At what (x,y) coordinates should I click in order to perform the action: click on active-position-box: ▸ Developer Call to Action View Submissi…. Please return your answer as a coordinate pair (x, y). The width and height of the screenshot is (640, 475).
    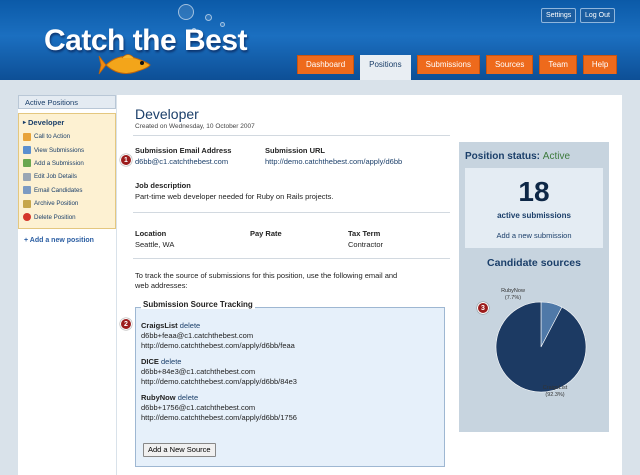
    Looking at the image, I should click on (67, 171).